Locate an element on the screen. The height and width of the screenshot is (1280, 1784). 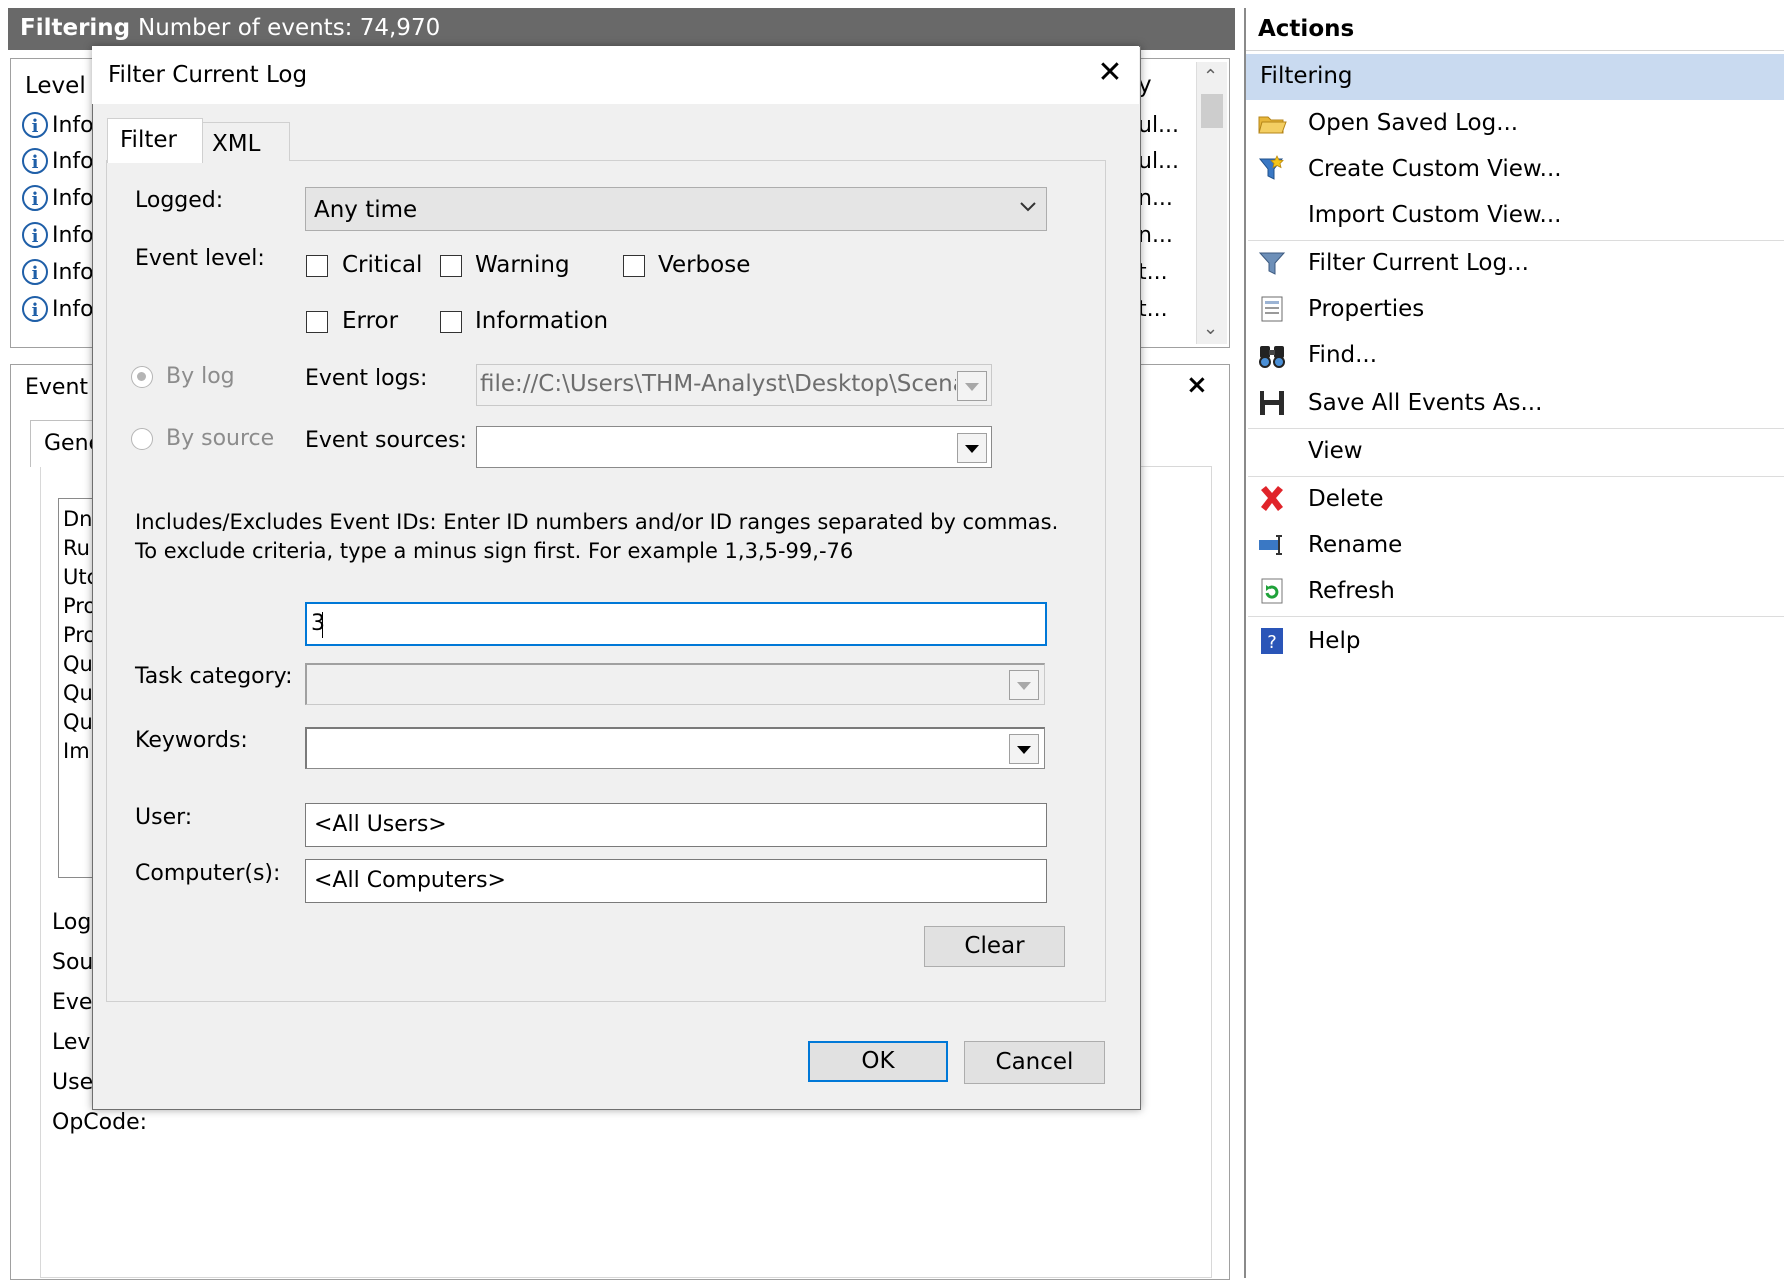
logged-dropdown: Any time is located at coordinates (676, 209).